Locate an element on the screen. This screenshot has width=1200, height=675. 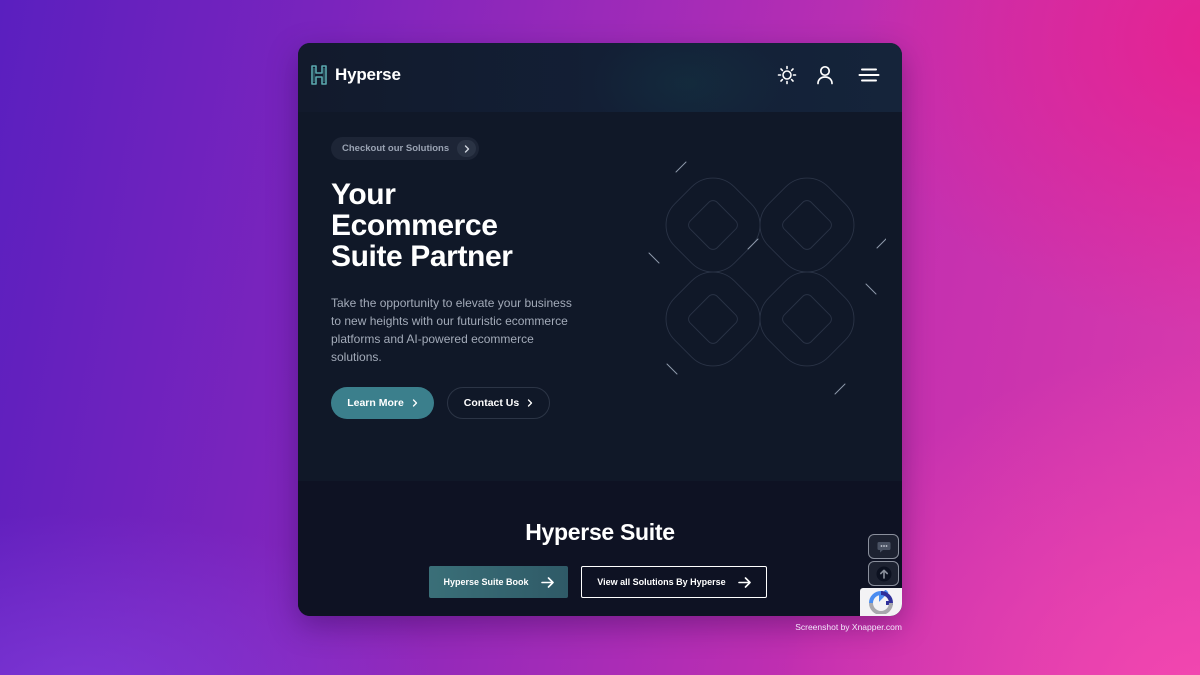
hero-title-line: Suite Partner is located at coordinates (422, 256).